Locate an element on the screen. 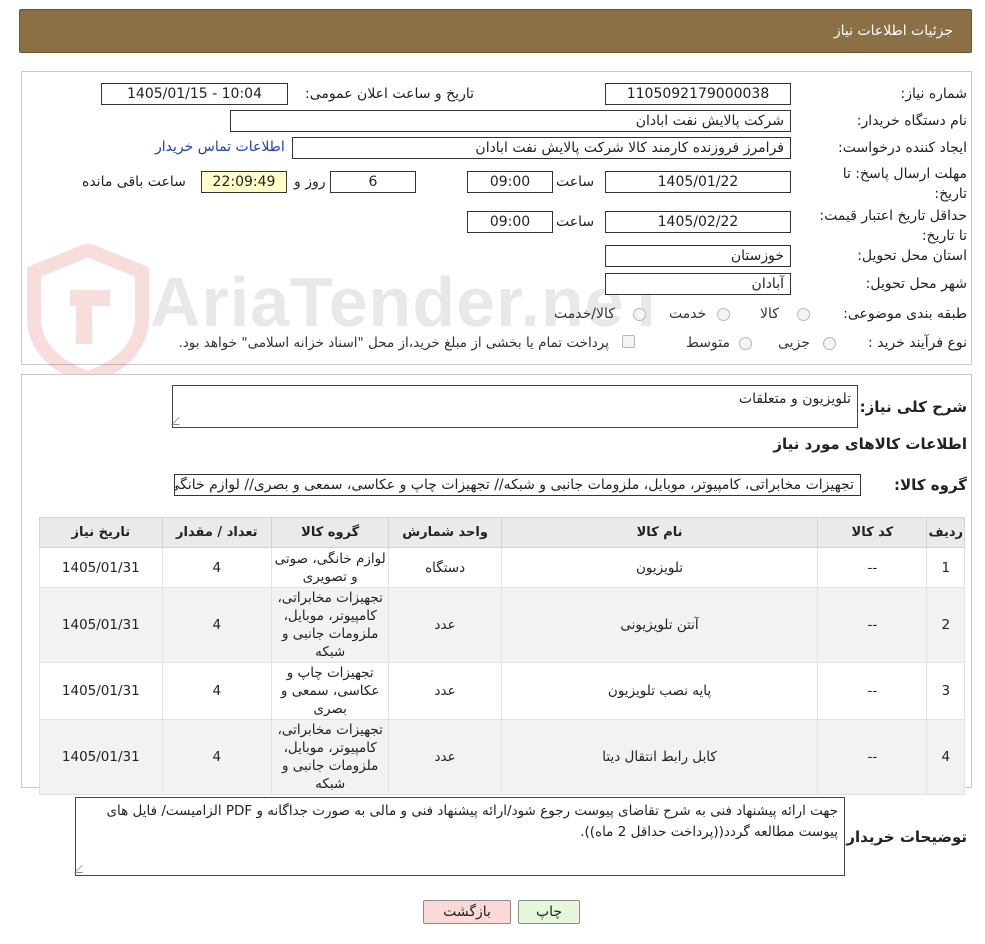 The width and height of the screenshot is (985, 944). remaining-time-label: ساعت باقی مانده is located at coordinates (134, 182).